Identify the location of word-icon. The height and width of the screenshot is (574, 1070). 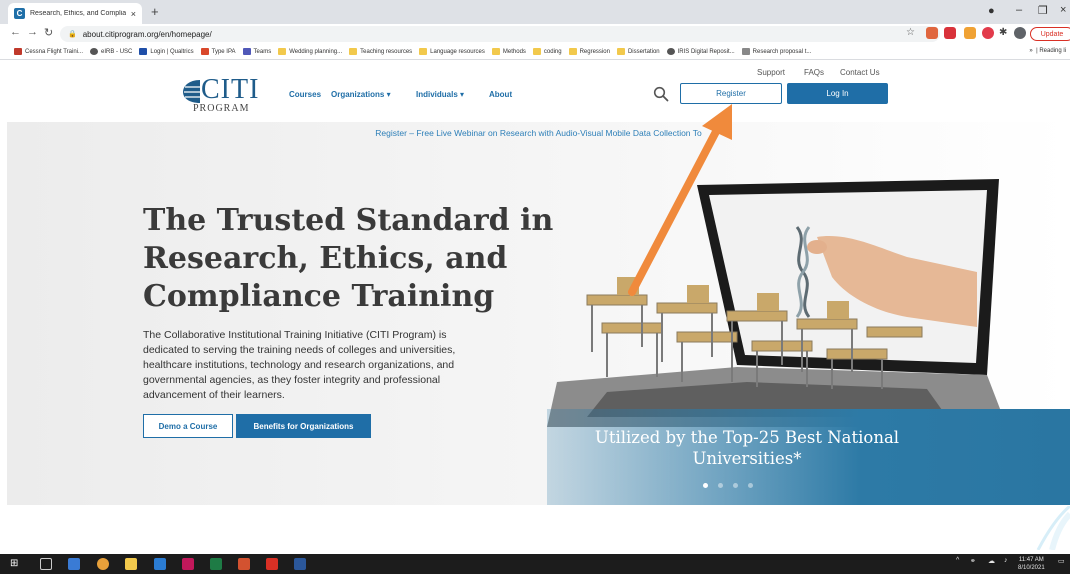
(300, 564).